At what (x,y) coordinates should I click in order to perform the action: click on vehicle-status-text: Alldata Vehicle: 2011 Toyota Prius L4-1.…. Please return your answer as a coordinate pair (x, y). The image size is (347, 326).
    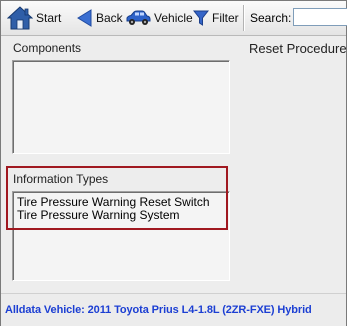
    Looking at the image, I should click on (158, 310).